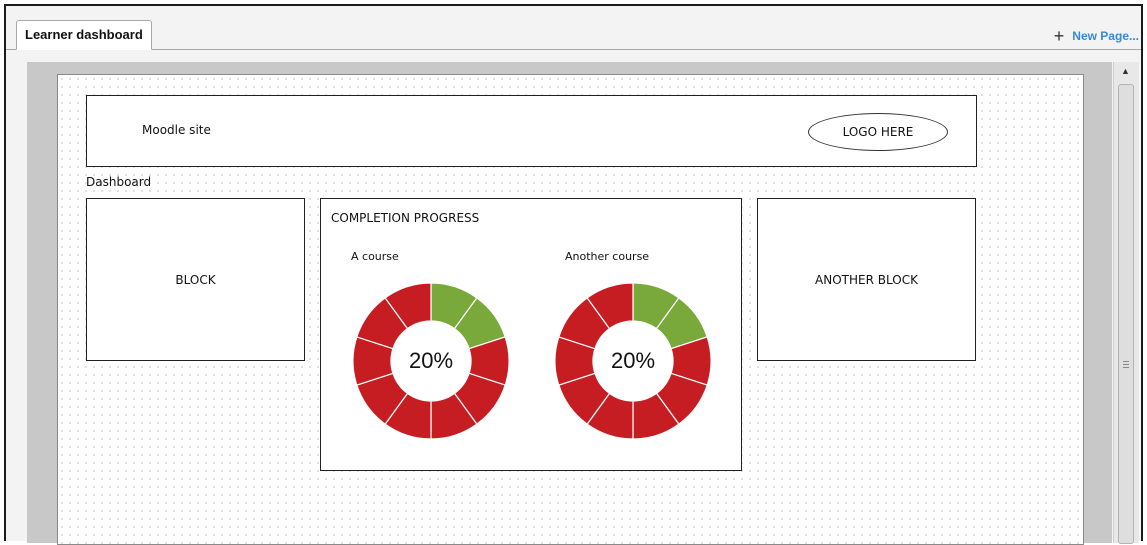 The width and height of the screenshot is (1147, 545). Describe the element at coordinates (1125, 71) in the screenshot. I see `scroll-up-arrow-icon: ▲` at that location.